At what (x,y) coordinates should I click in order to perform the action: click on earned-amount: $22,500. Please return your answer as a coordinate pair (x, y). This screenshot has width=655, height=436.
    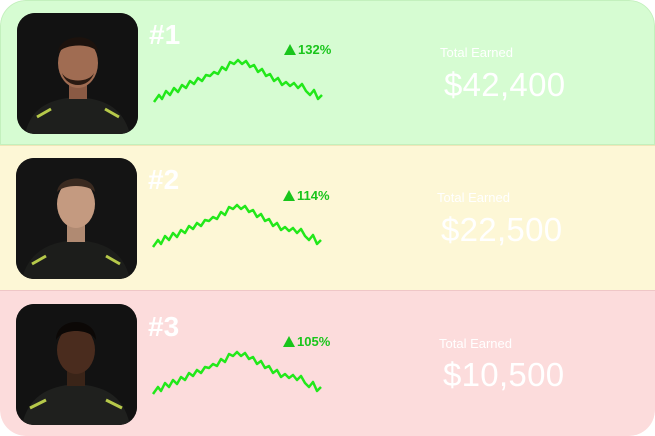
    Looking at the image, I should click on (502, 229).